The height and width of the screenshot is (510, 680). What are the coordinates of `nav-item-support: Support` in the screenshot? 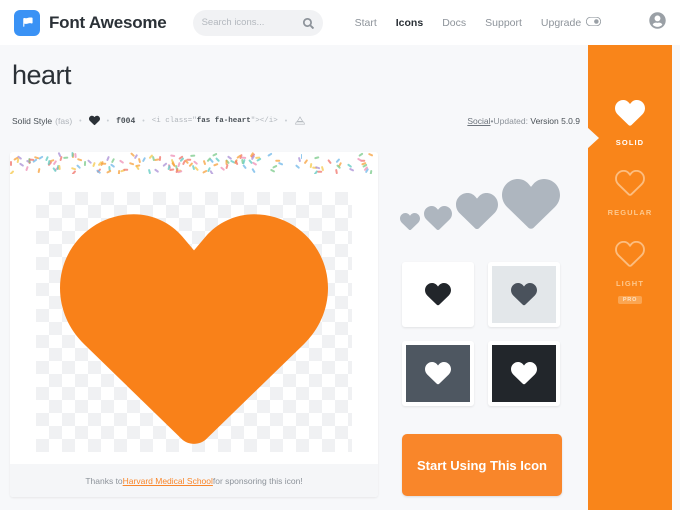 It's located at (503, 23).